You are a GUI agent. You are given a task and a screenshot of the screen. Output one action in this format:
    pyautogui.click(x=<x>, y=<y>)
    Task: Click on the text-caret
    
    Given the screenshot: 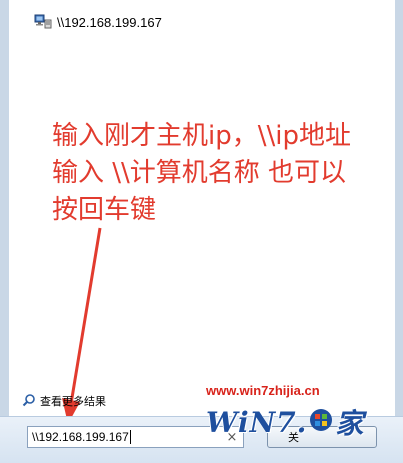 What is the action you would take?
    pyautogui.click(x=130, y=437)
    